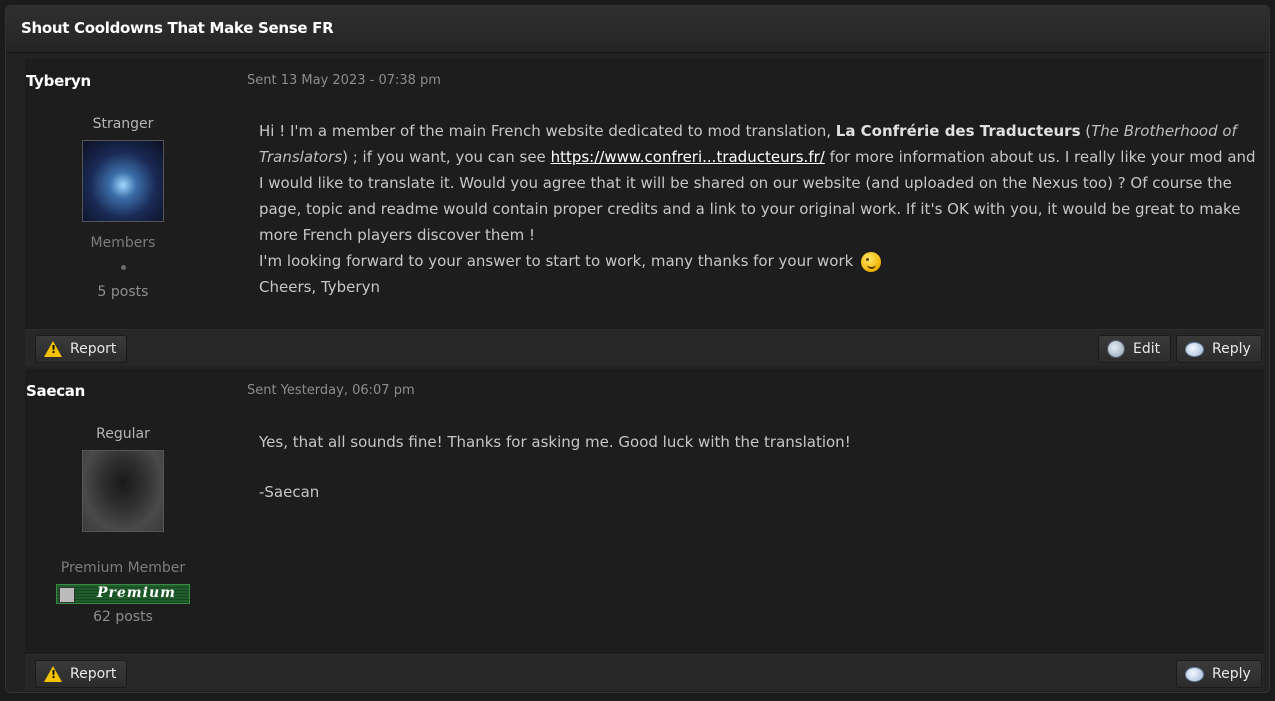 This screenshot has height=701, width=1275. What do you see at coordinates (123, 434) in the screenshot?
I see `author-rank: Regular` at bounding box center [123, 434].